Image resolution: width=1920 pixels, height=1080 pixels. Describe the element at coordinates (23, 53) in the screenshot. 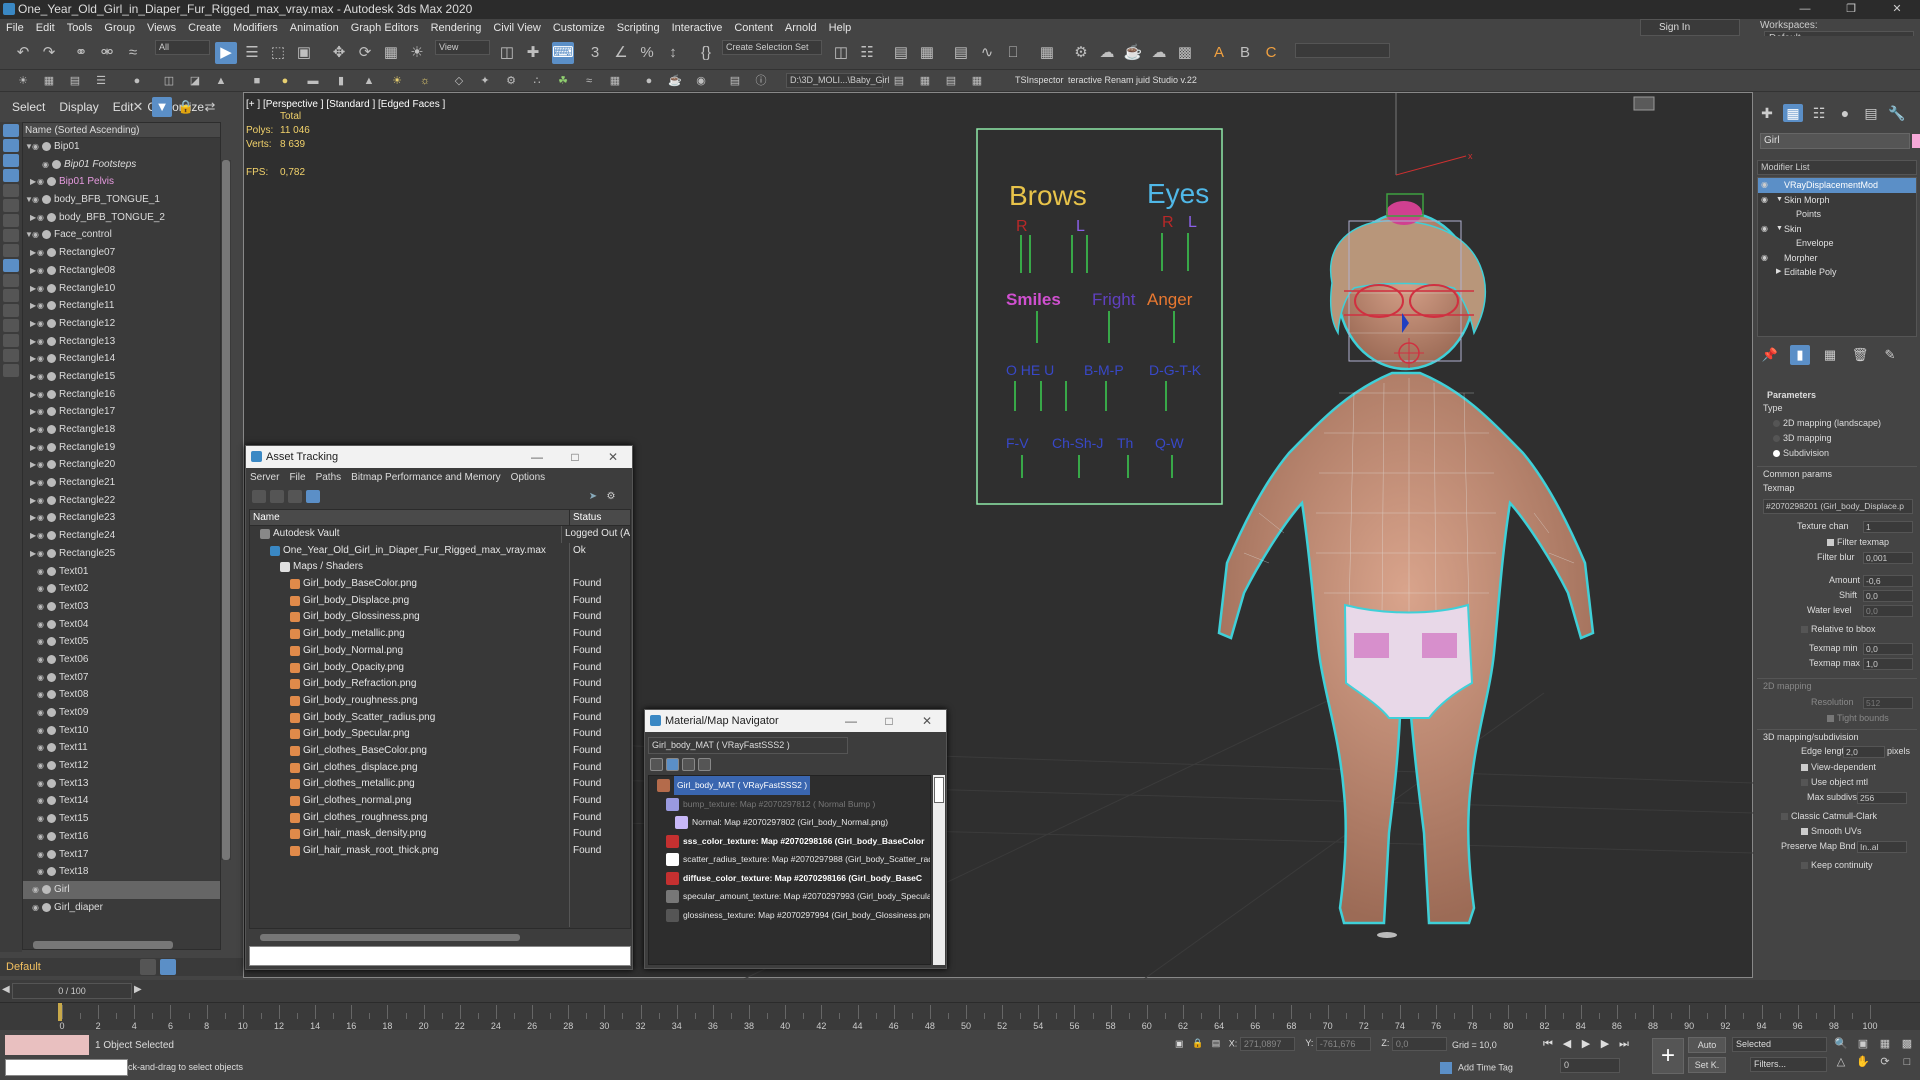

I see `undo-icon: ↶` at that location.